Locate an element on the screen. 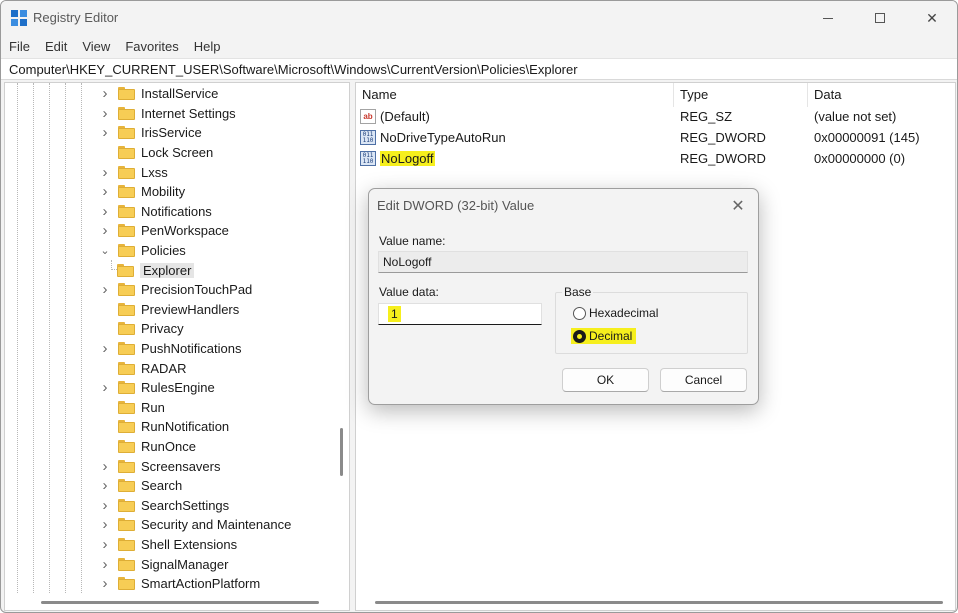 The width and height of the screenshot is (958, 613). tree-item: RADAR is located at coordinates (143, 368).